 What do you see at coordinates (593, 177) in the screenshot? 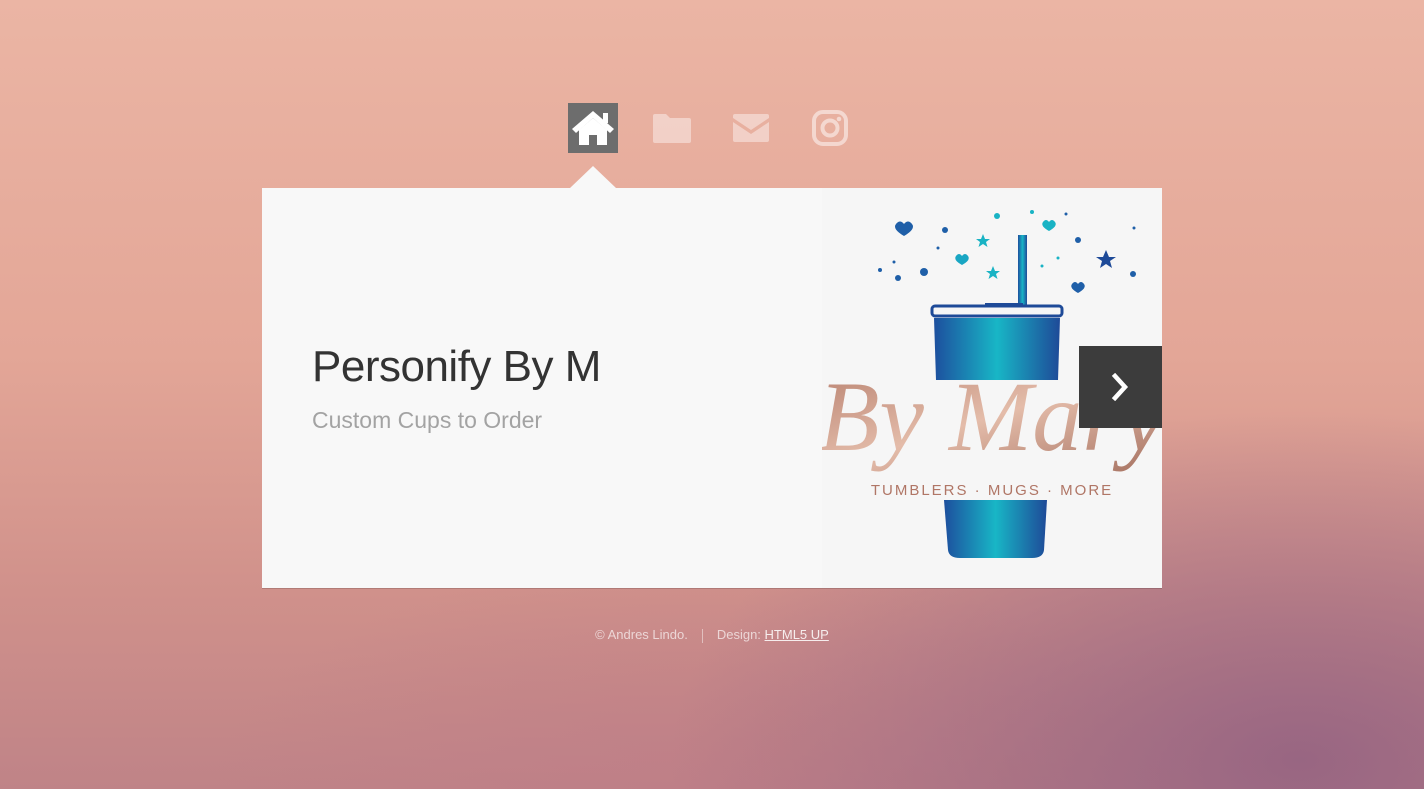
I see `active-tab-pointer` at bounding box center [593, 177].